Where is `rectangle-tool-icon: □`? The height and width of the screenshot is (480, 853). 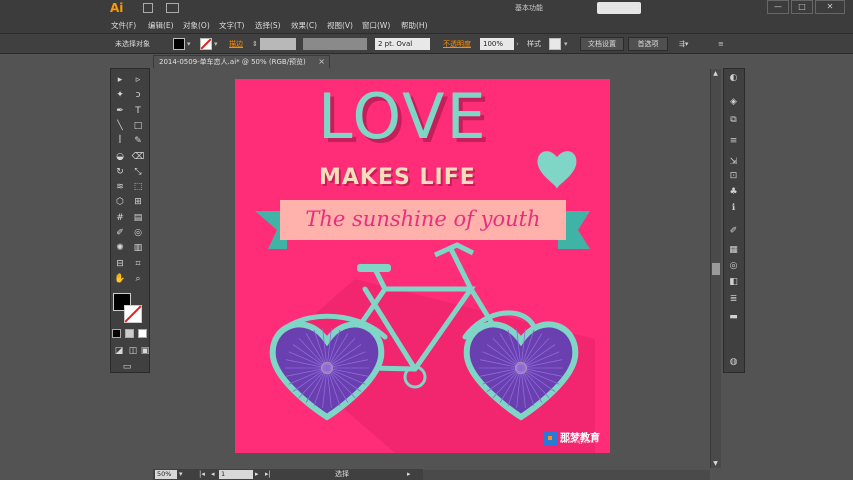
rectangle-tool-icon: □ is located at coordinates (138, 126).